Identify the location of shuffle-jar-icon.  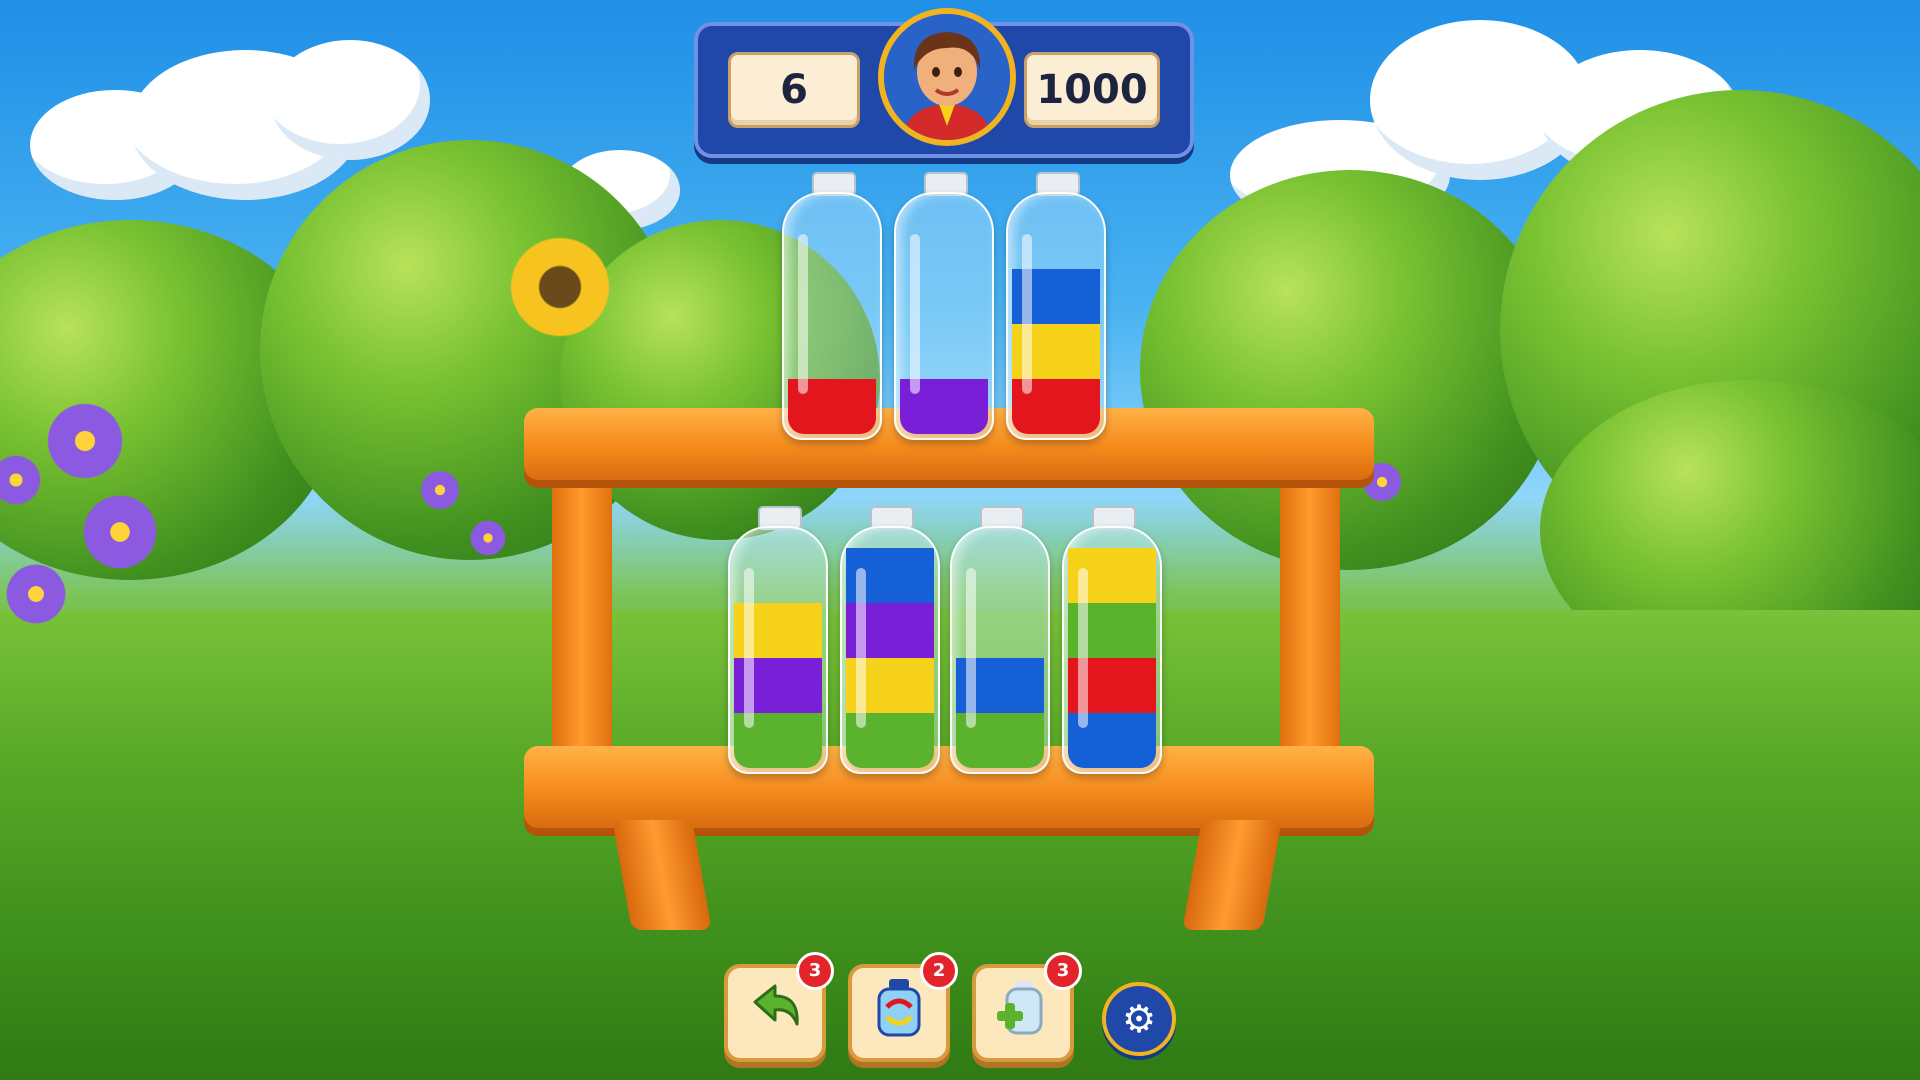
(899, 1013).